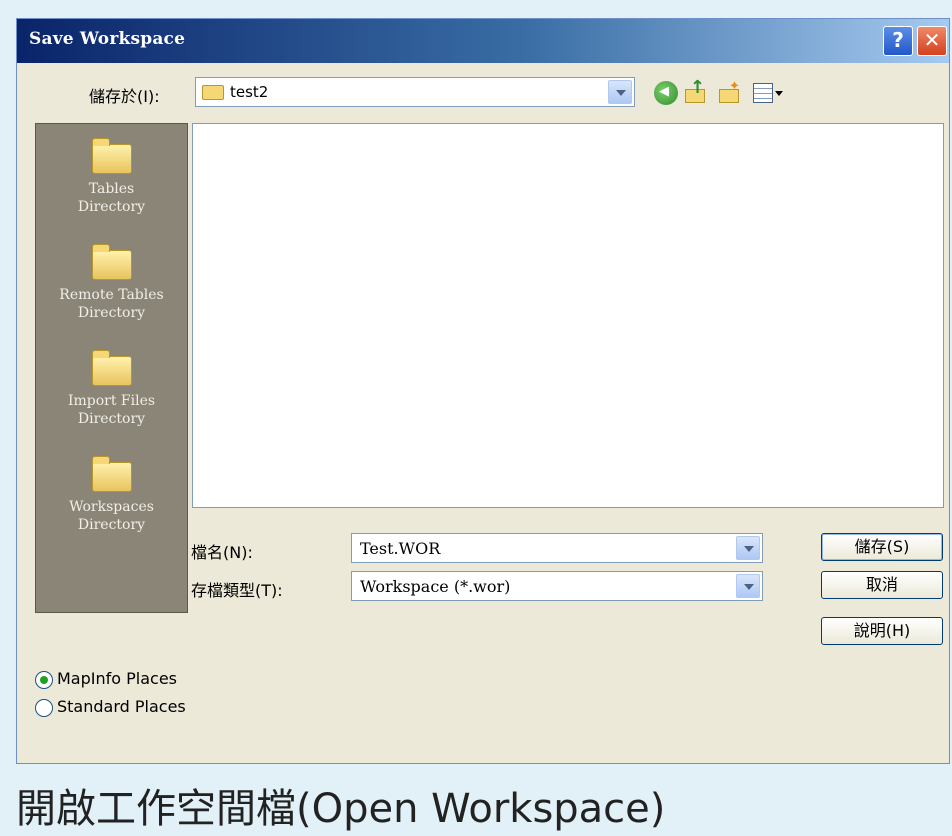  What do you see at coordinates (44, 680) in the screenshot?
I see `mapinfo-places-radio` at bounding box center [44, 680].